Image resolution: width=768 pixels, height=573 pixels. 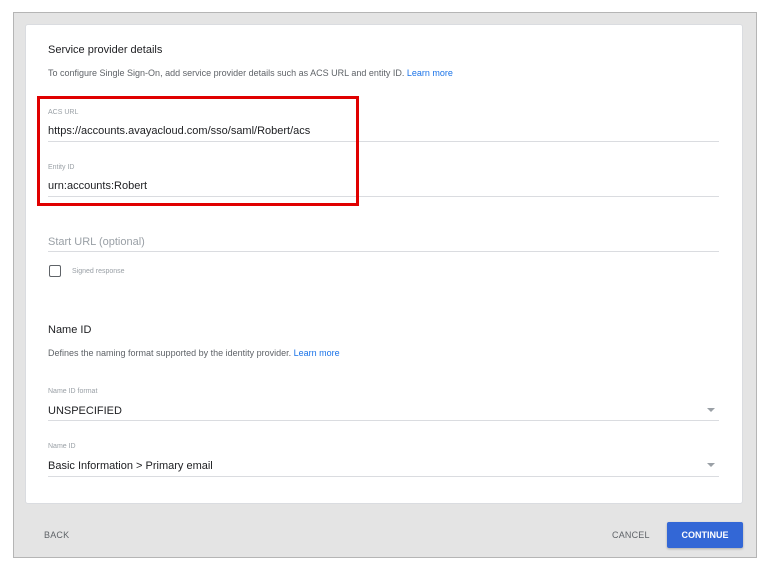 What do you see at coordinates (55, 271) in the screenshot?
I see `signed-response-checkbox` at bounding box center [55, 271].